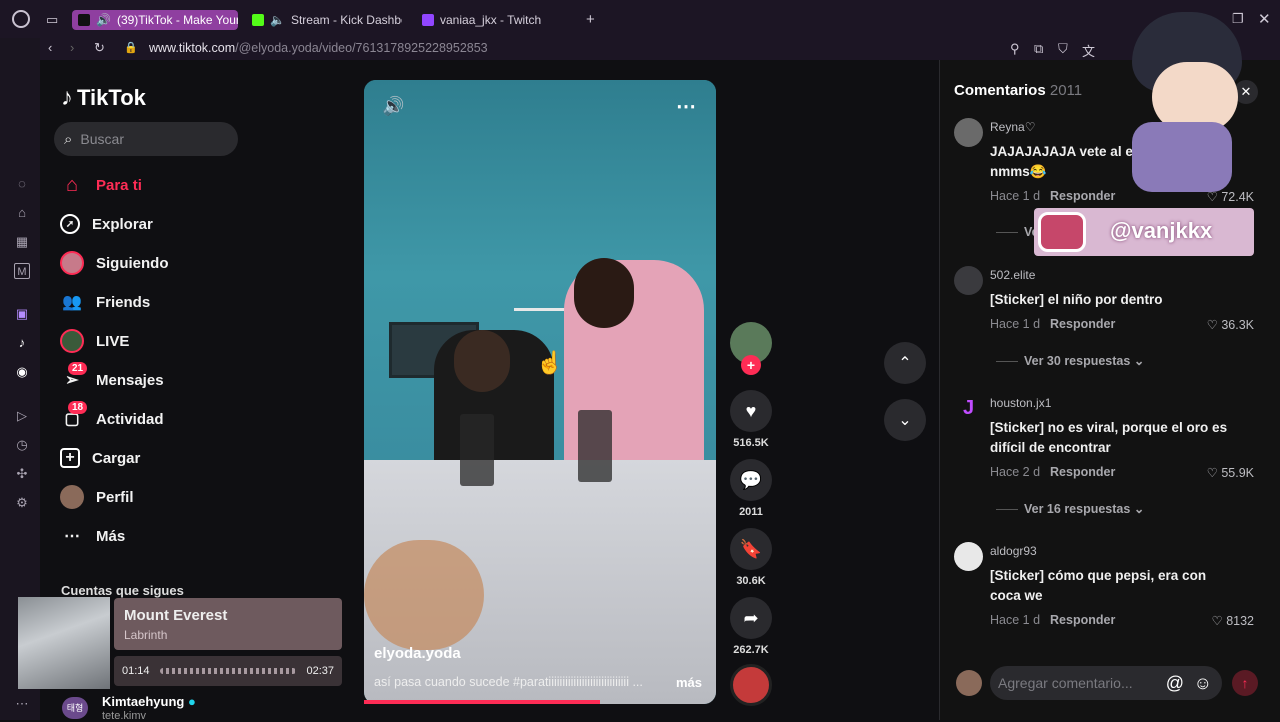 This screenshot has width=1280, height=722. I want to click on play-icon: ▷, so click(22, 416).